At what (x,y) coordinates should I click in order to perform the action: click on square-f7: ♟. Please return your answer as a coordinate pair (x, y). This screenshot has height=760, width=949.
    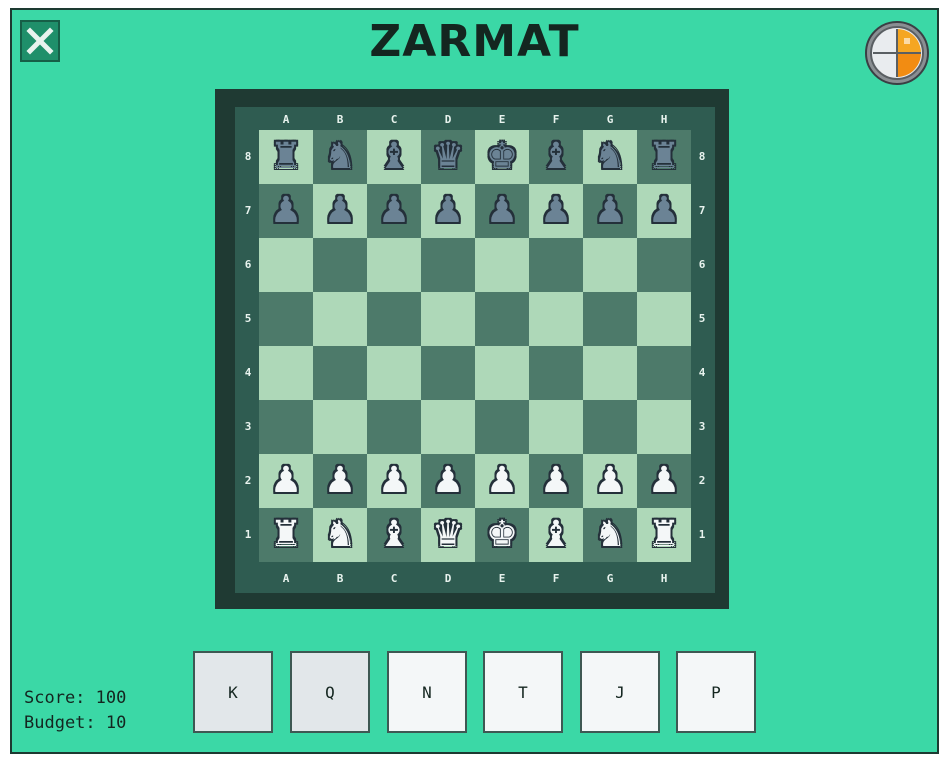
    Looking at the image, I should click on (556, 211).